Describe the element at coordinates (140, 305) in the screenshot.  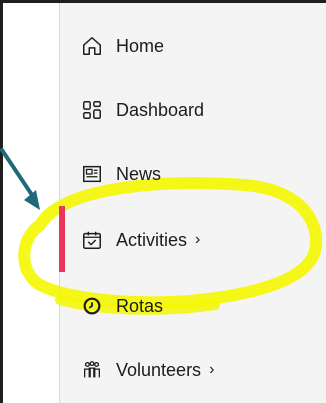
I see `sidebar-item-label: Rotas` at that location.